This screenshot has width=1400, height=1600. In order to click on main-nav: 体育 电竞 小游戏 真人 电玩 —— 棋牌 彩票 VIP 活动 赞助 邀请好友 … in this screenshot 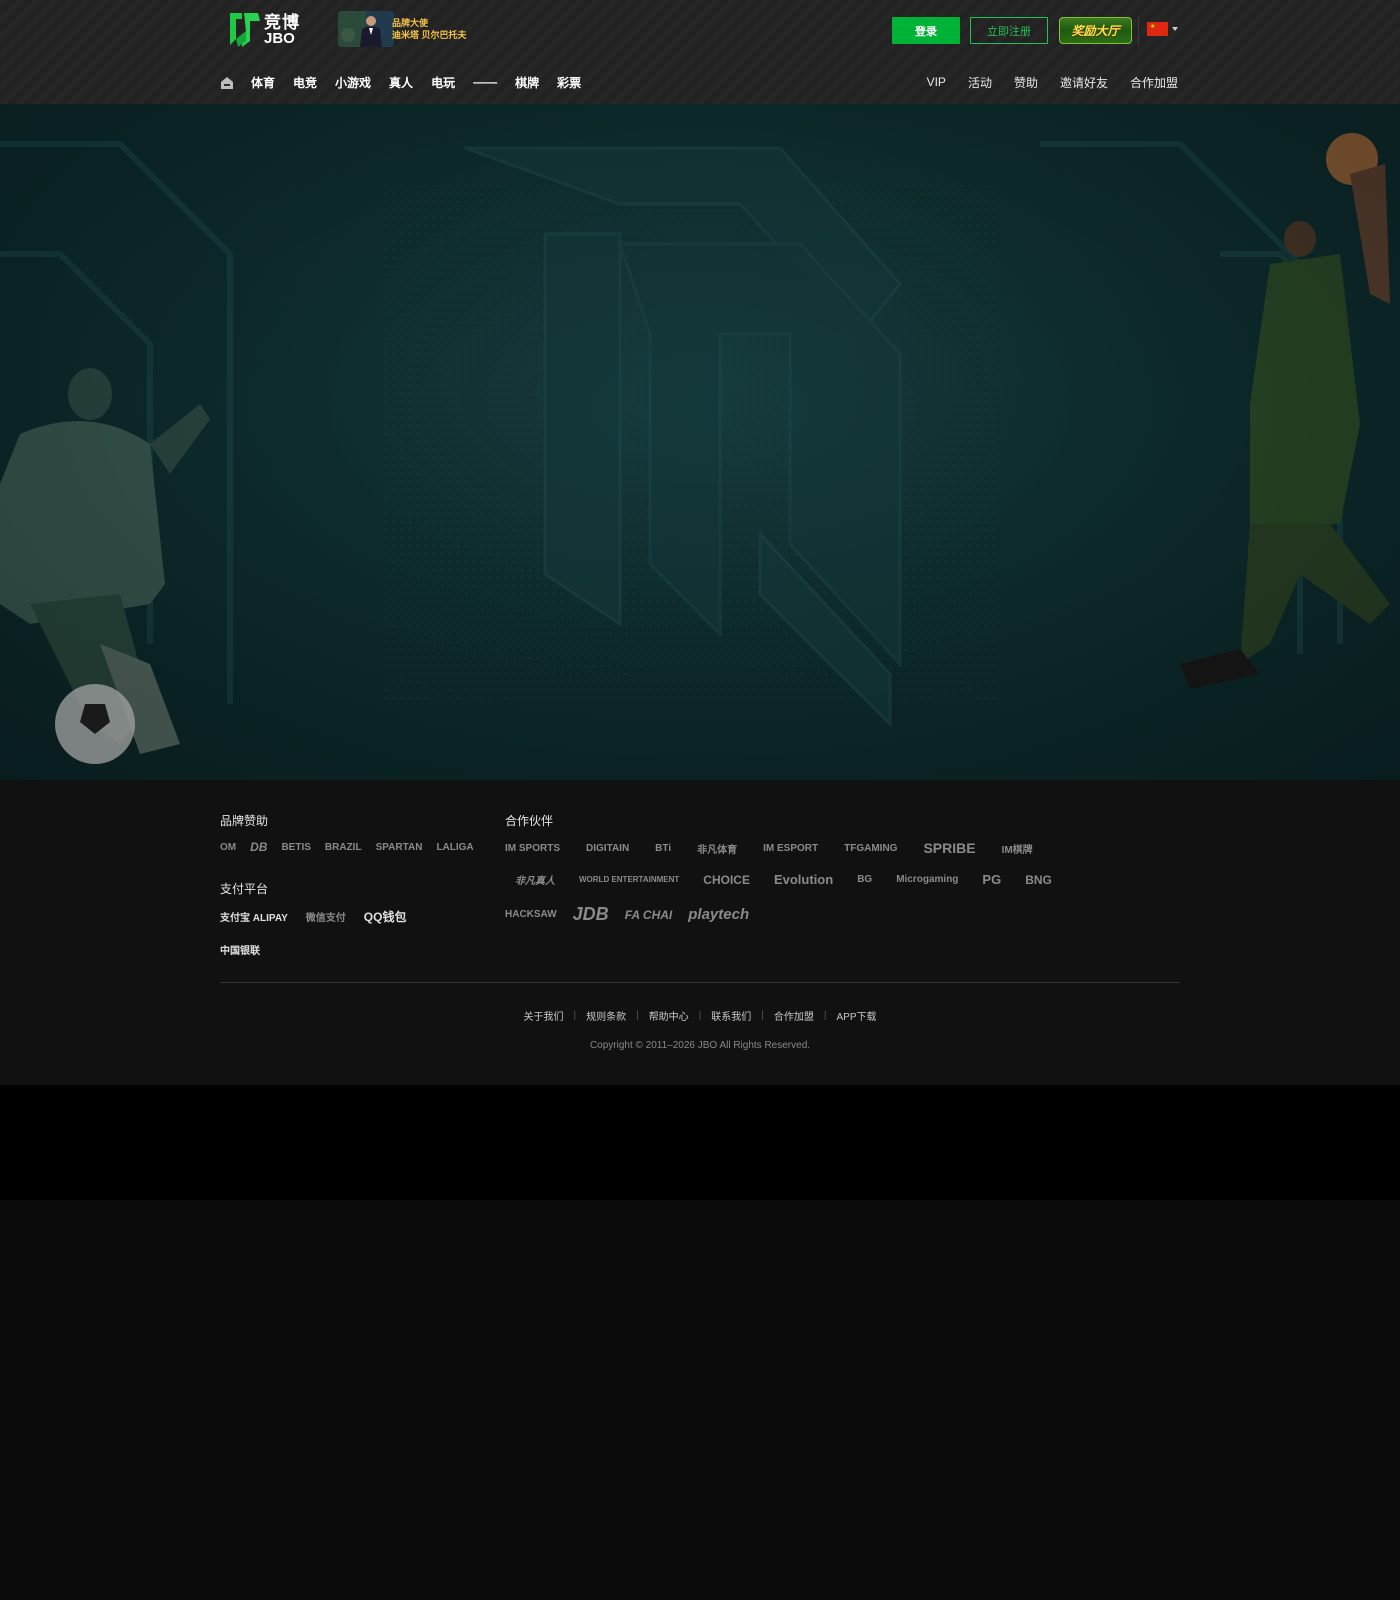, I will do `click(700, 82)`.